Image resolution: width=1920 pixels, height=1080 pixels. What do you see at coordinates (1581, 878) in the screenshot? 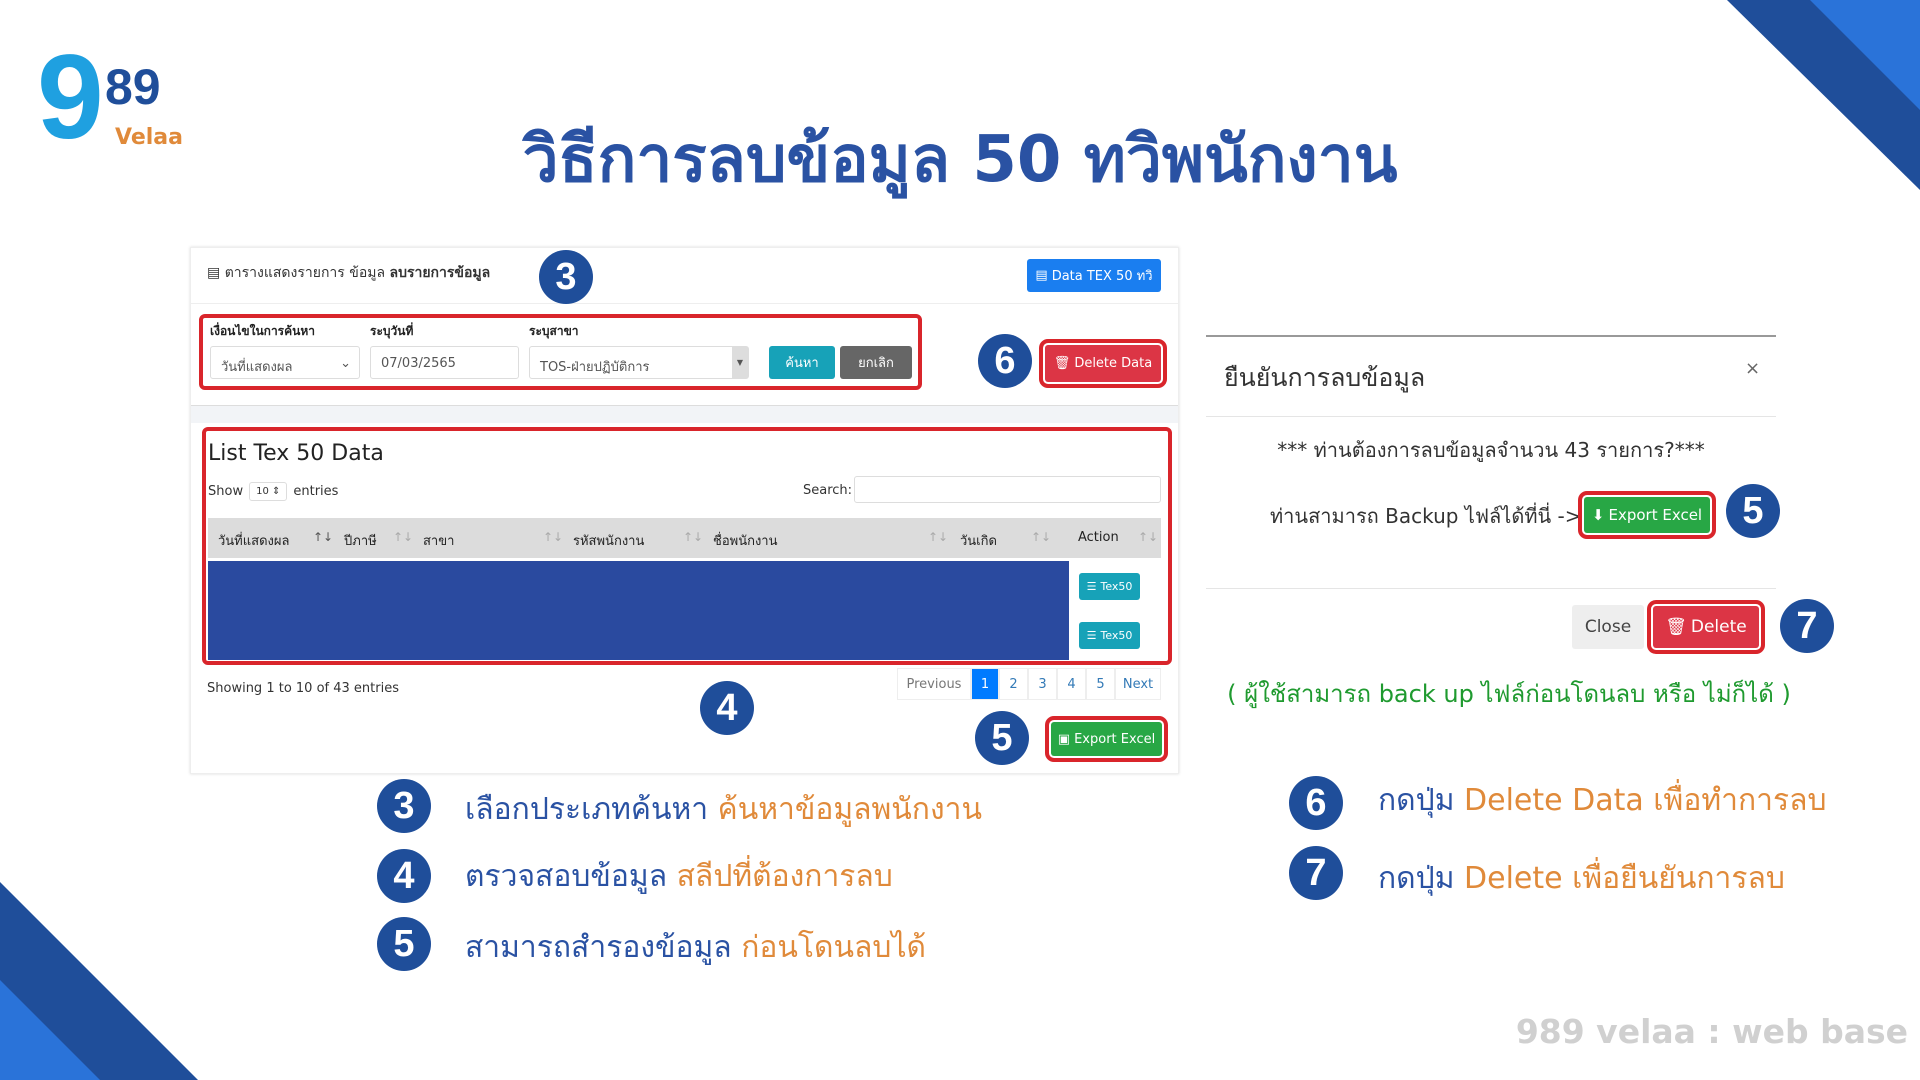
I see `legend-step-7: กดปุ่ม Delete เพื่อยืนยันการลบ` at bounding box center [1581, 878].